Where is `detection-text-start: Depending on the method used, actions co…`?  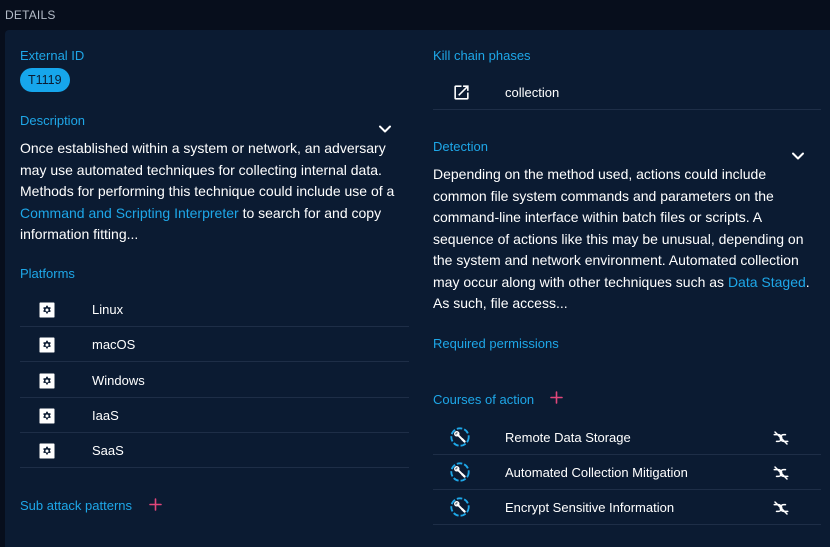 detection-text-start: Depending on the method used, actions co… is located at coordinates (618, 228).